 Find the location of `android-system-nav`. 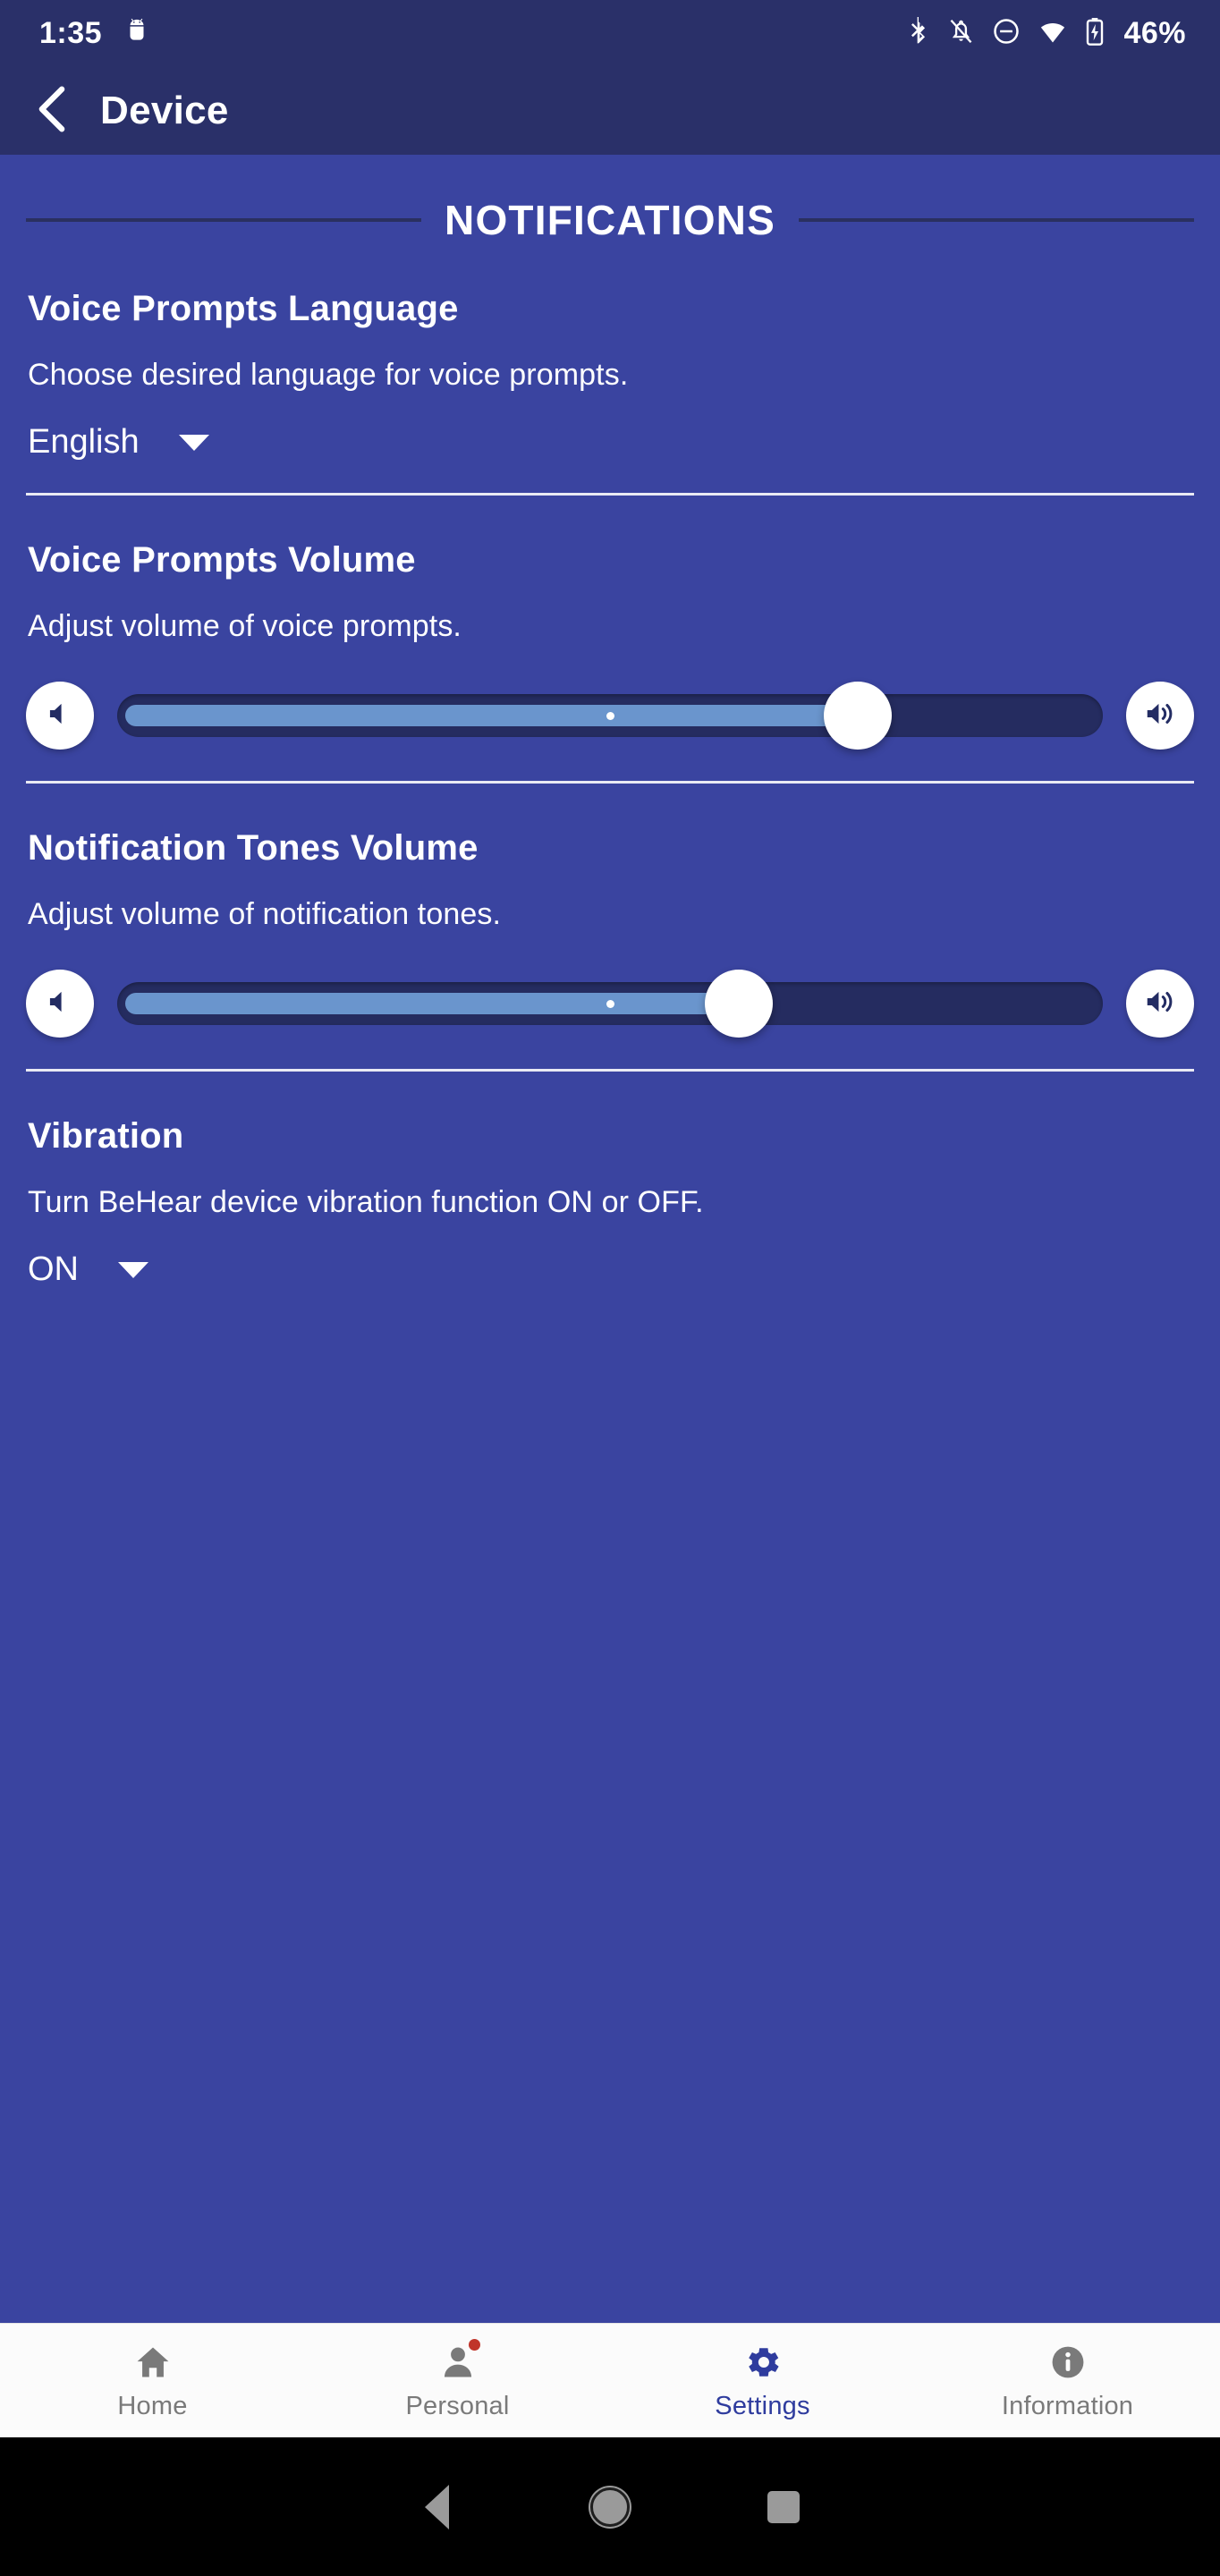

android-system-nav is located at coordinates (610, 2506).